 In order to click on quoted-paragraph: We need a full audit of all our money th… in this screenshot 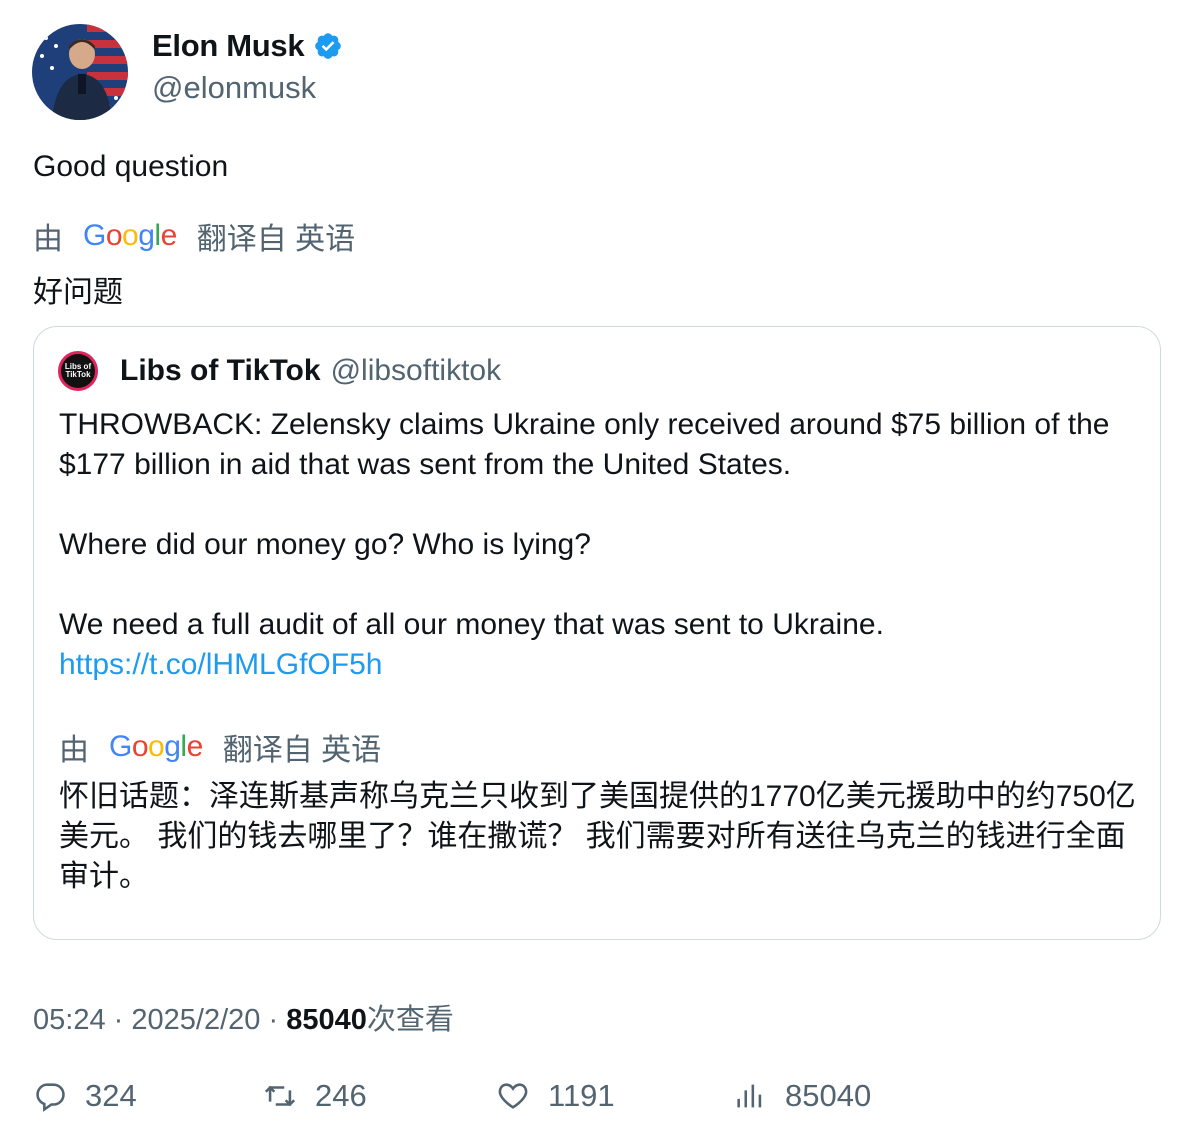, I will do `click(471, 624)`.